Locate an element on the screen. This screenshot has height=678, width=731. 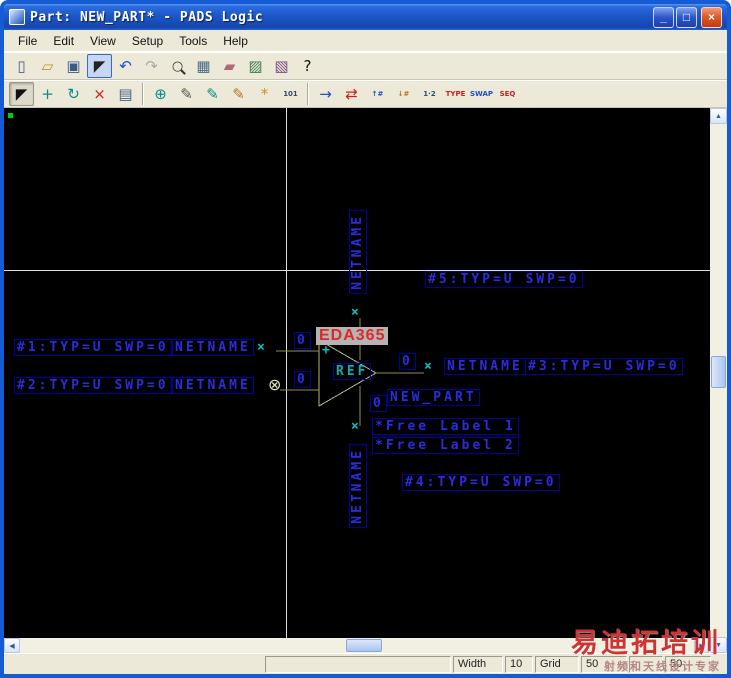
part-origin-marker: ⊗ is located at coordinates (274, 385).